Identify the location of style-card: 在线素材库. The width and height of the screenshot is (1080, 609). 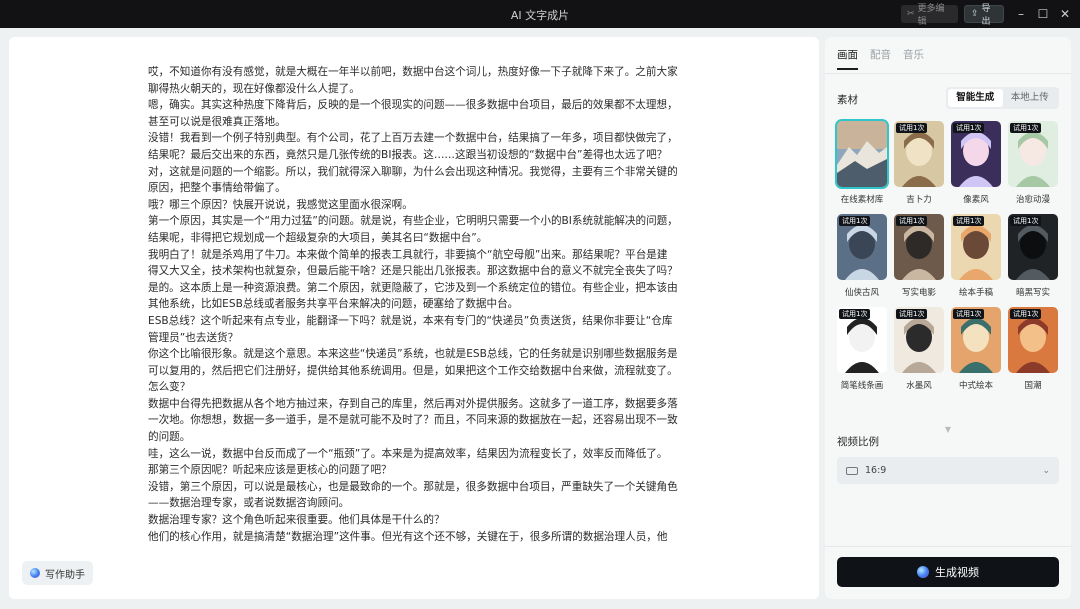
(862, 166).